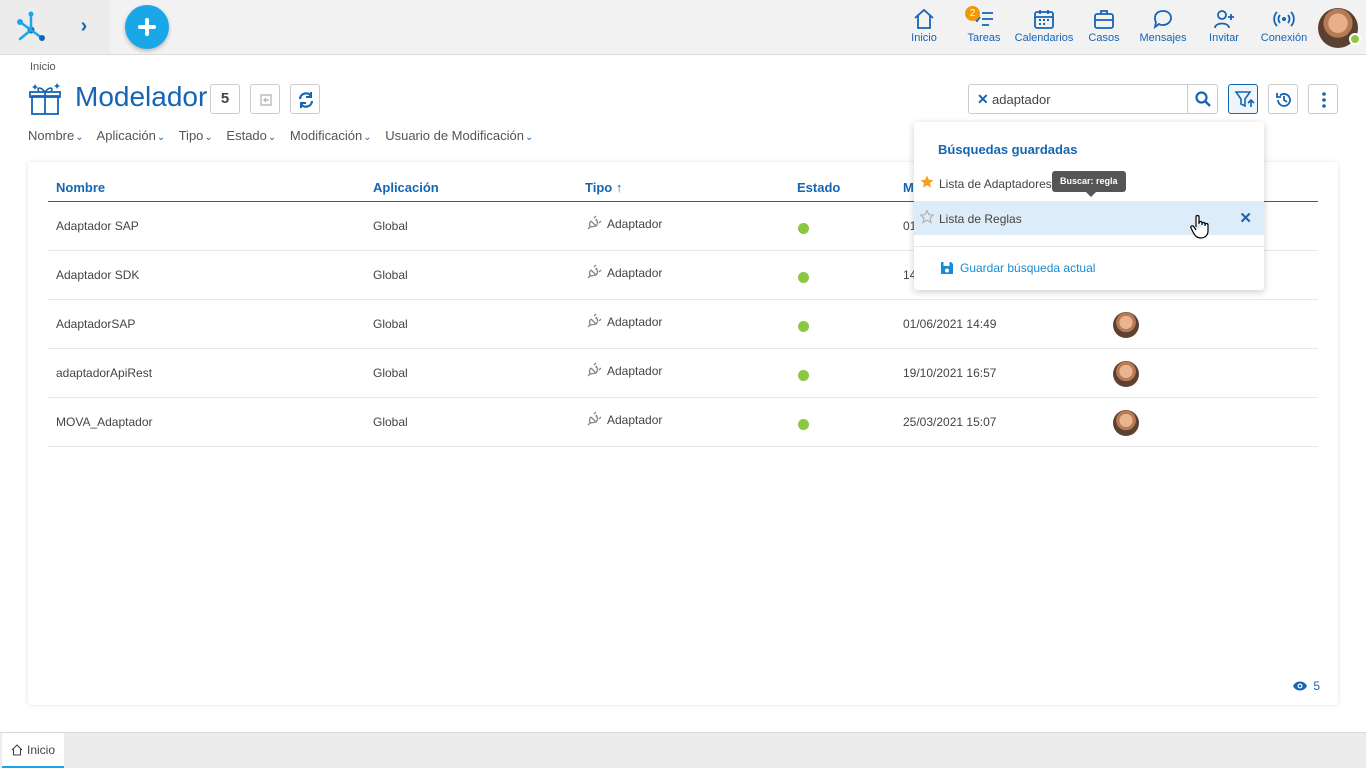 The image size is (1366, 768). I want to click on refresh-button, so click(305, 99).